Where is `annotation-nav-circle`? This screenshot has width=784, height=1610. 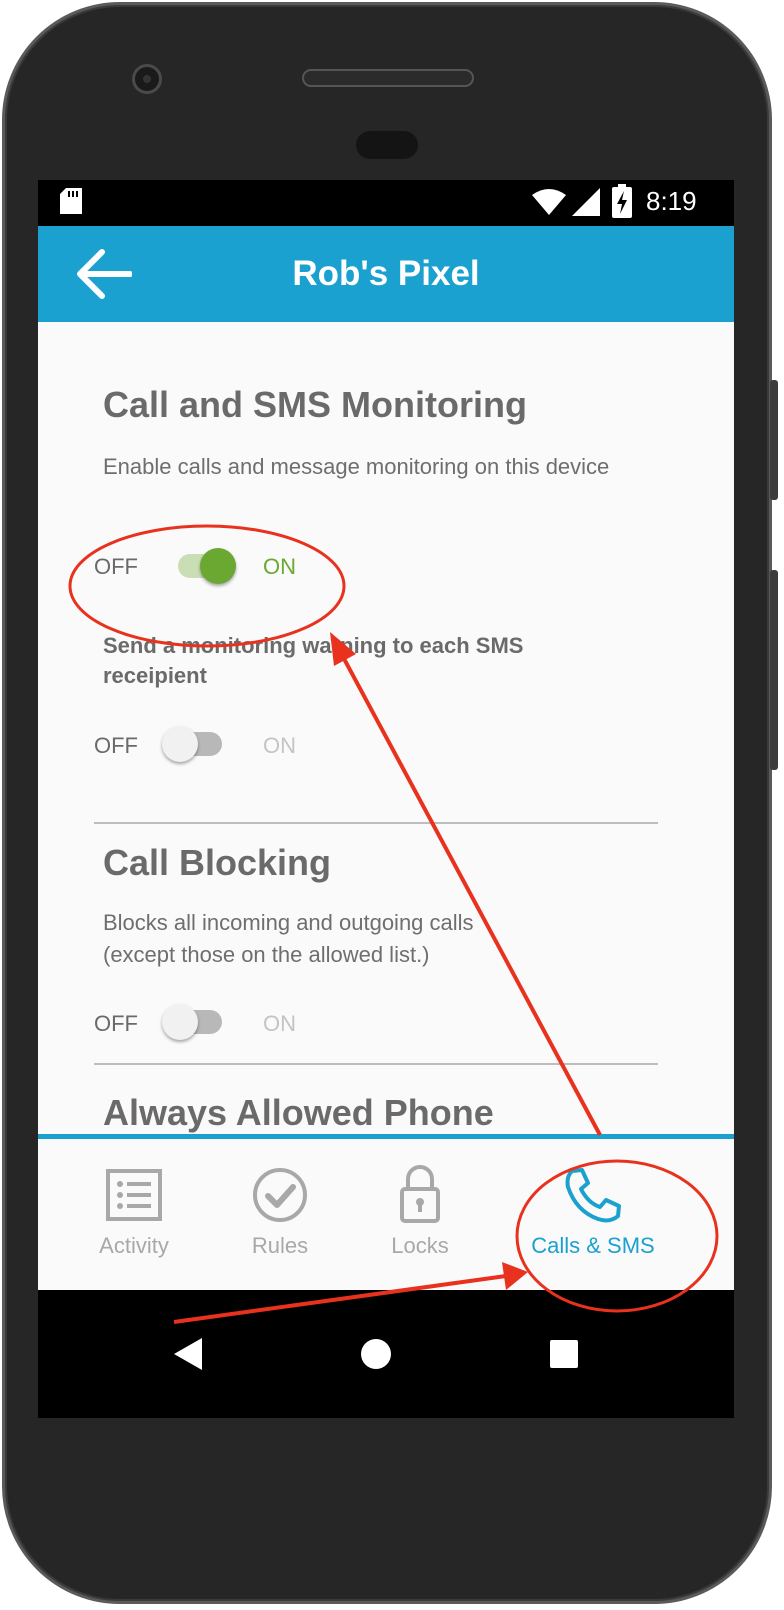 annotation-nav-circle is located at coordinates (617, 1236).